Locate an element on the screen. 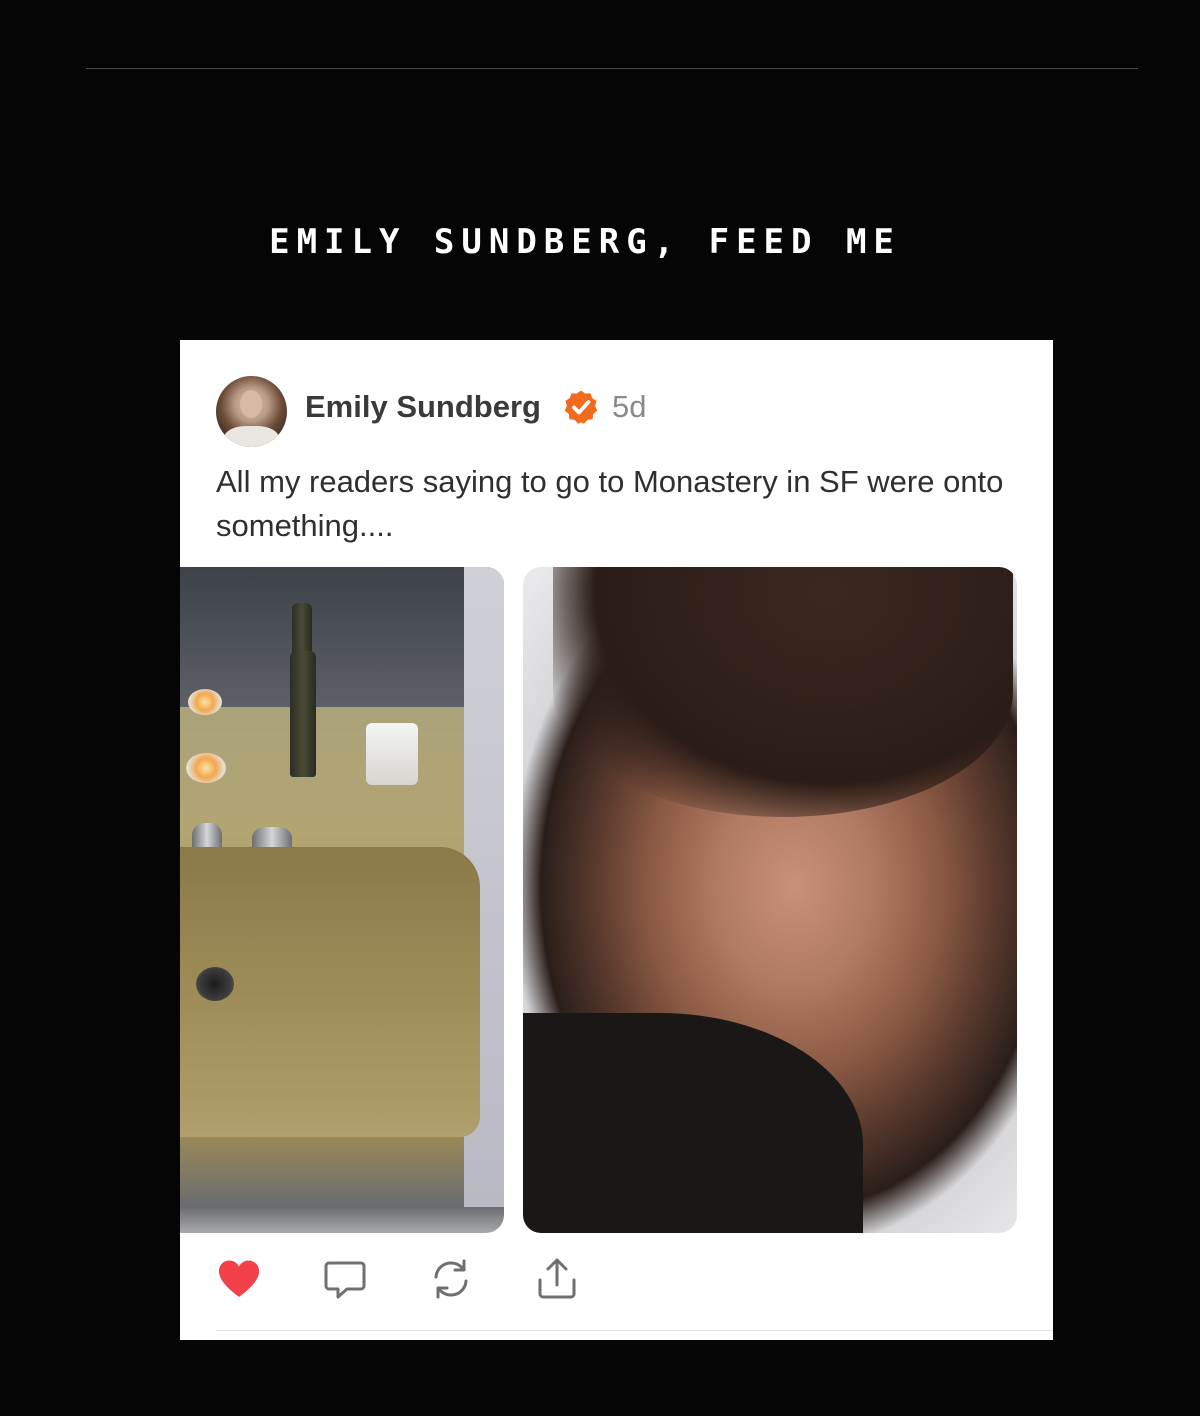 The height and width of the screenshot is (1416, 1200). refresh-arrow-bottom is located at coordinates (452, 1289).